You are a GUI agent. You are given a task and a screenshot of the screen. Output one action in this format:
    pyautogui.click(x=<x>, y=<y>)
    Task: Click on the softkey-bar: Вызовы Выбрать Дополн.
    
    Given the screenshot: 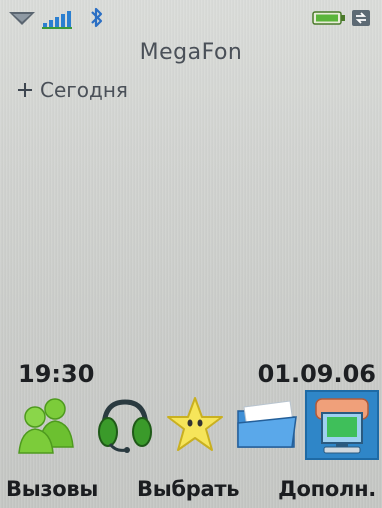 What is the action you would take?
    pyautogui.click(x=191, y=489)
    